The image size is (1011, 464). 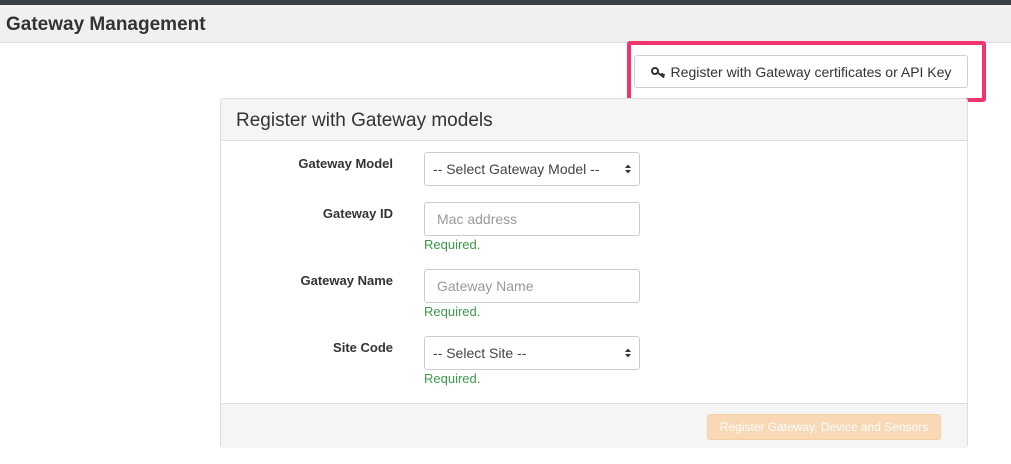 I want to click on gateway-model-label: Gateway Model, so click(x=345, y=163).